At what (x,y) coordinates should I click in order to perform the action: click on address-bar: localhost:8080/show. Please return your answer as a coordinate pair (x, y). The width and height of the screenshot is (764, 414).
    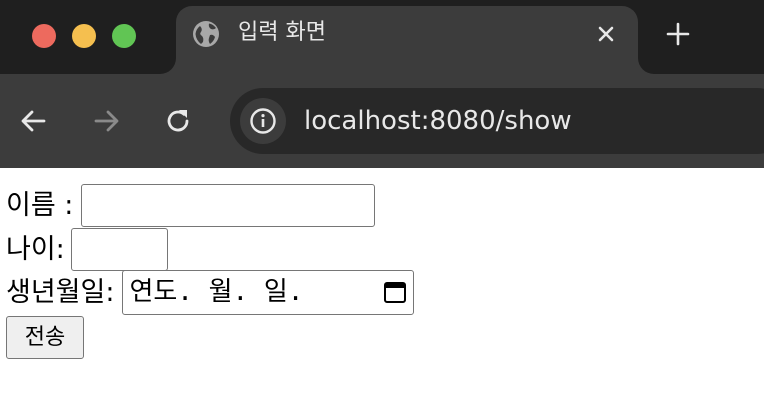
    Looking at the image, I should click on (497, 121).